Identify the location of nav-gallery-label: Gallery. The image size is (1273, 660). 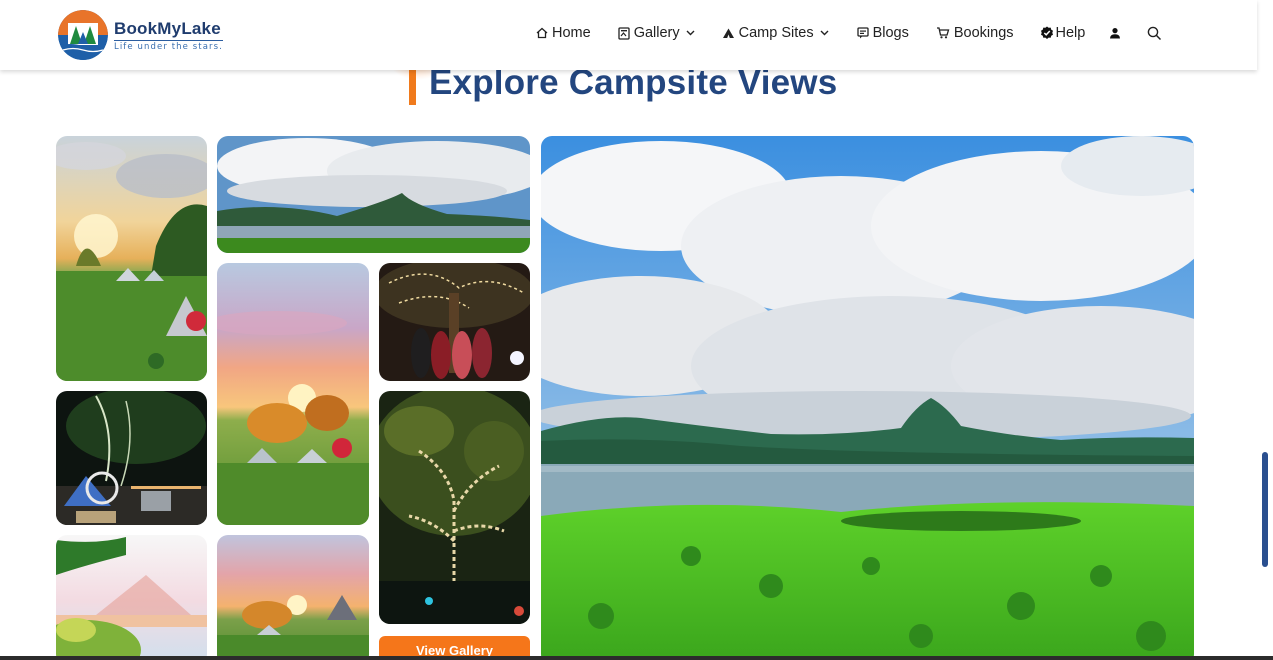
(656, 33).